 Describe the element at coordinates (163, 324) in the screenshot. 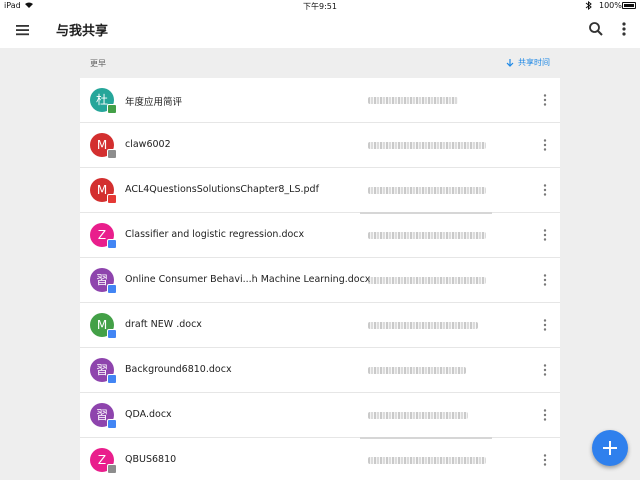

I see `file-name: draft NEW .docx` at that location.